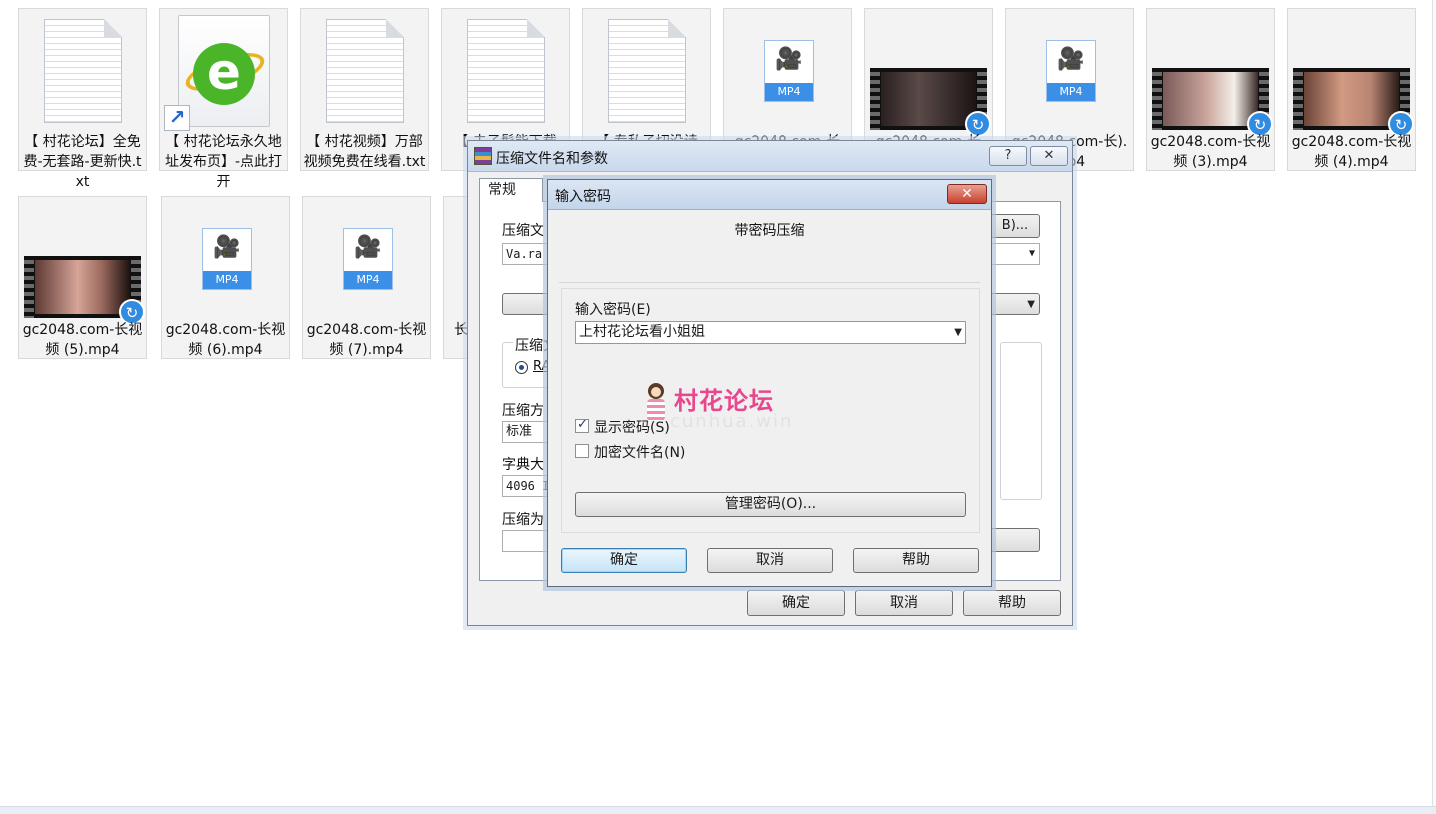 The image size is (1436, 814). I want to click on file-label: gc2048.com-长视频 (6).mp4, so click(225, 340).